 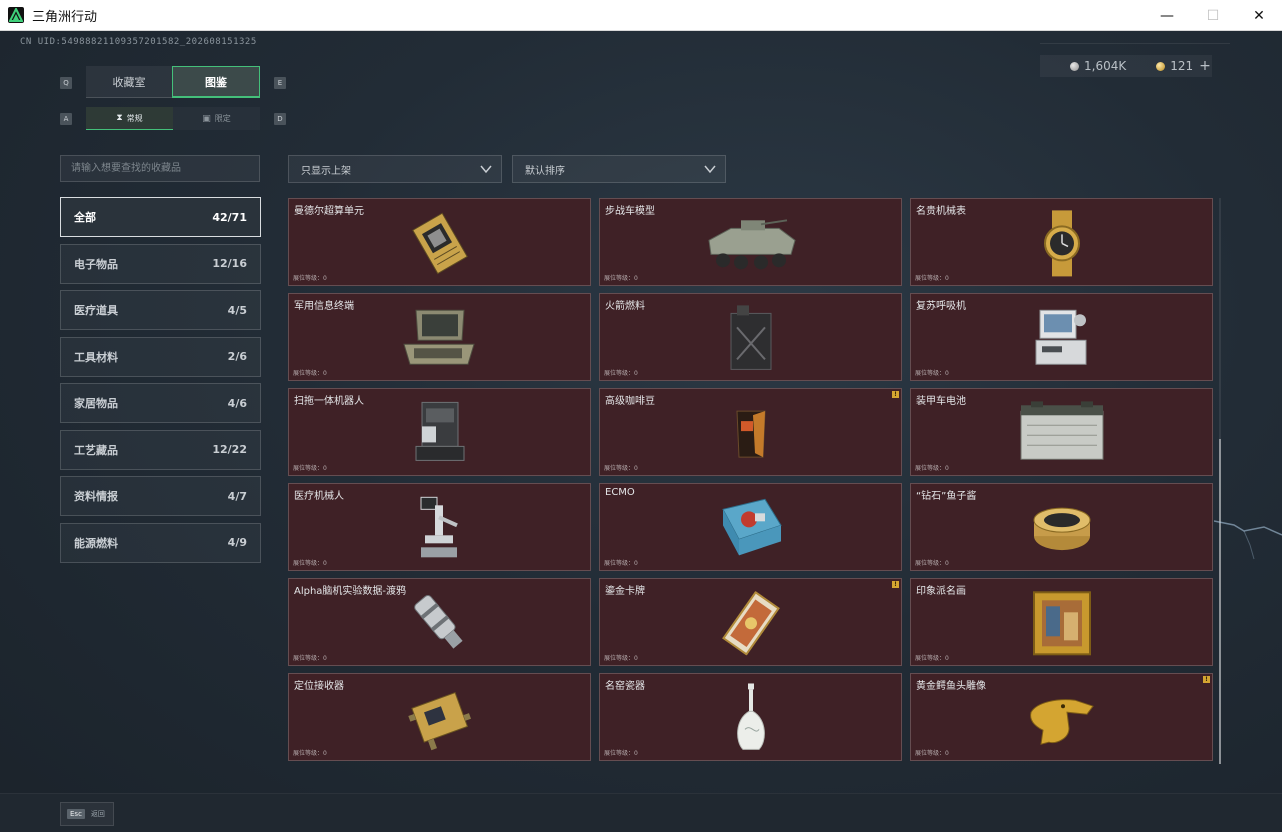 I want to click on item-name: Alpha脑机实验数据-渡鸦, so click(x=350, y=591).